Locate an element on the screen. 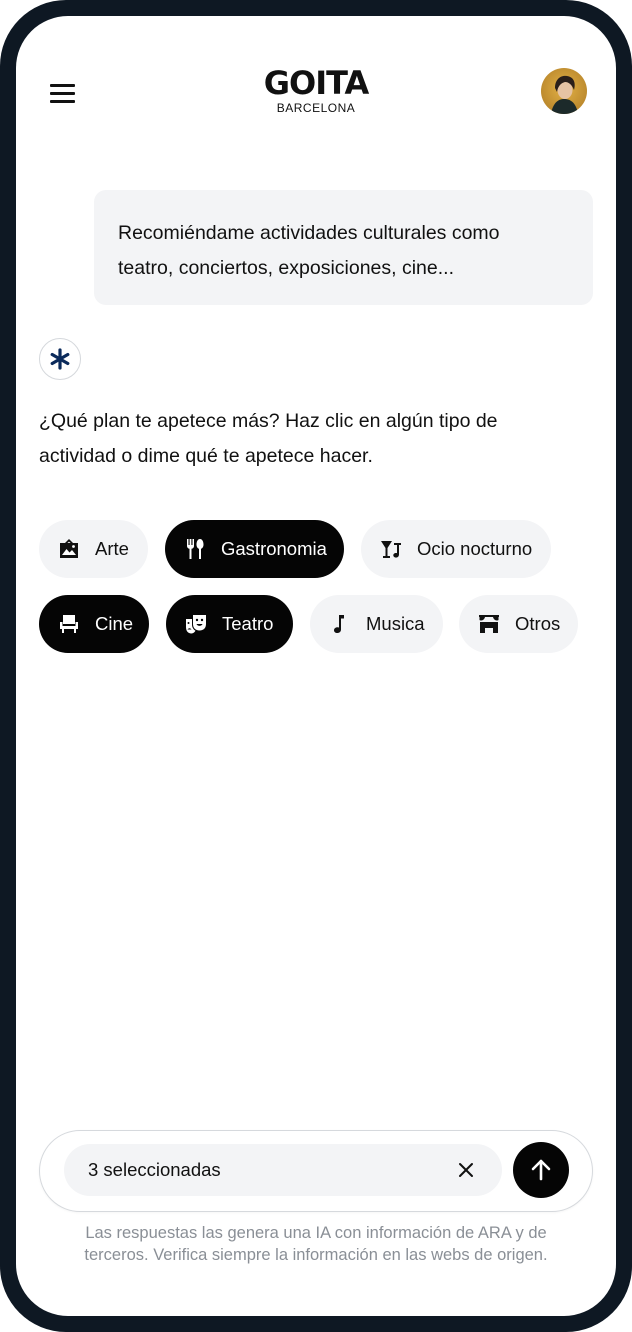 The image size is (632, 1332). user-message-line: Recomiéndame actividades culturales como is located at coordinates (309, 233).